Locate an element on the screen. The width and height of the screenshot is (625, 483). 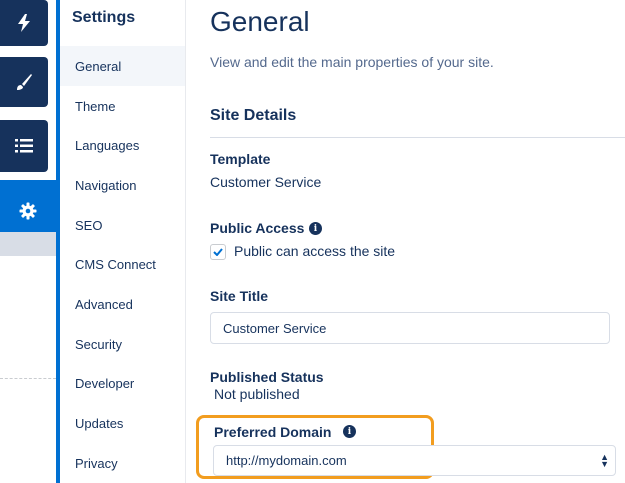
rail-theme-button is located at coordinates (24, 82).